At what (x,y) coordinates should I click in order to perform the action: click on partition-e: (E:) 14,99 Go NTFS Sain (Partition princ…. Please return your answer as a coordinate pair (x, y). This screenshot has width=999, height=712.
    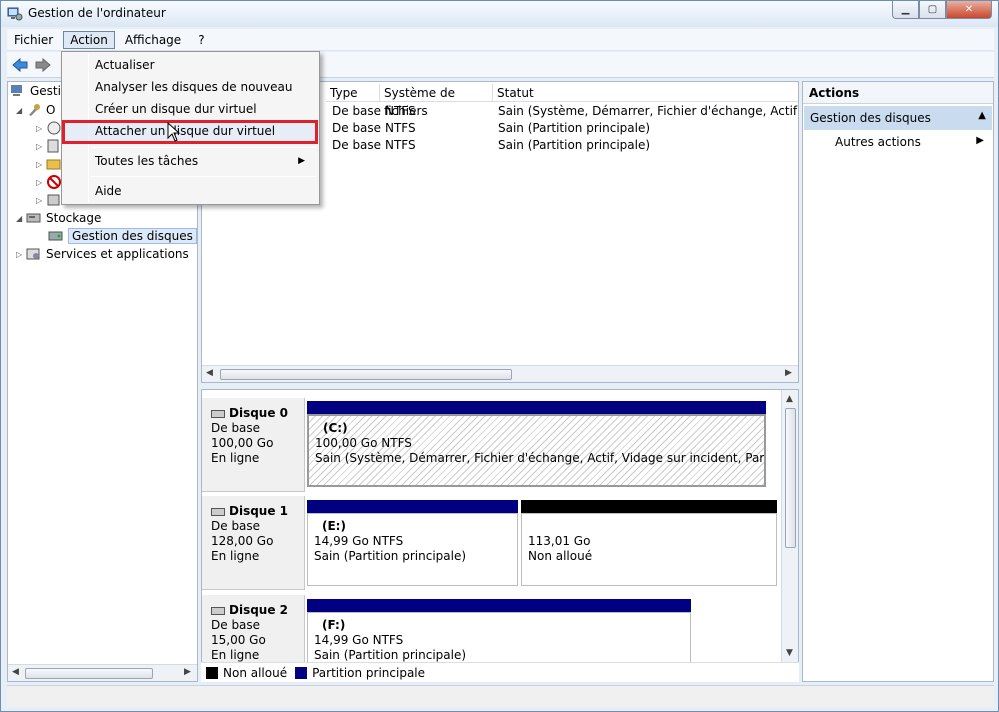
    Looking at the image, I should click on (412, 543).